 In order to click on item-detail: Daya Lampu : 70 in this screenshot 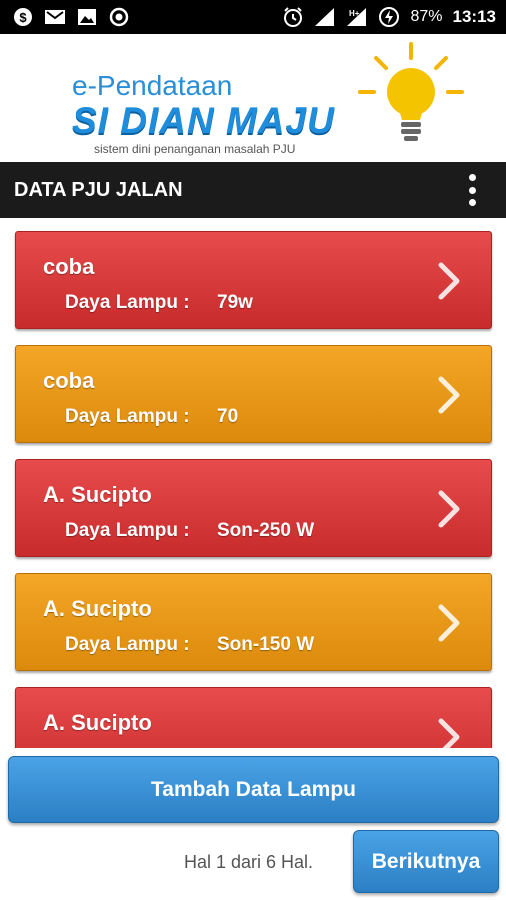, I will do `click(151, 417)`.